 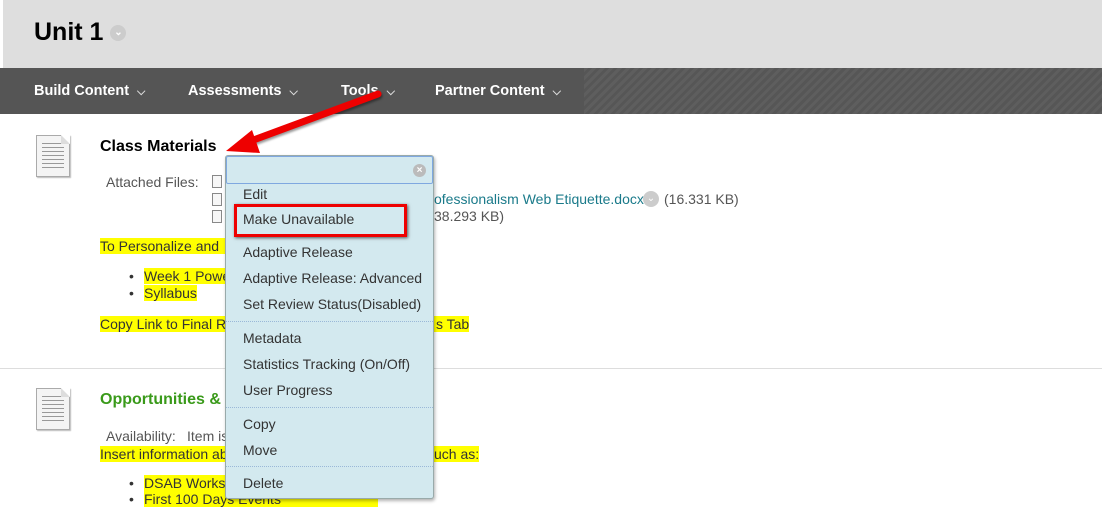 I want to click on annotation-arrow, so click(x=304, y=121).